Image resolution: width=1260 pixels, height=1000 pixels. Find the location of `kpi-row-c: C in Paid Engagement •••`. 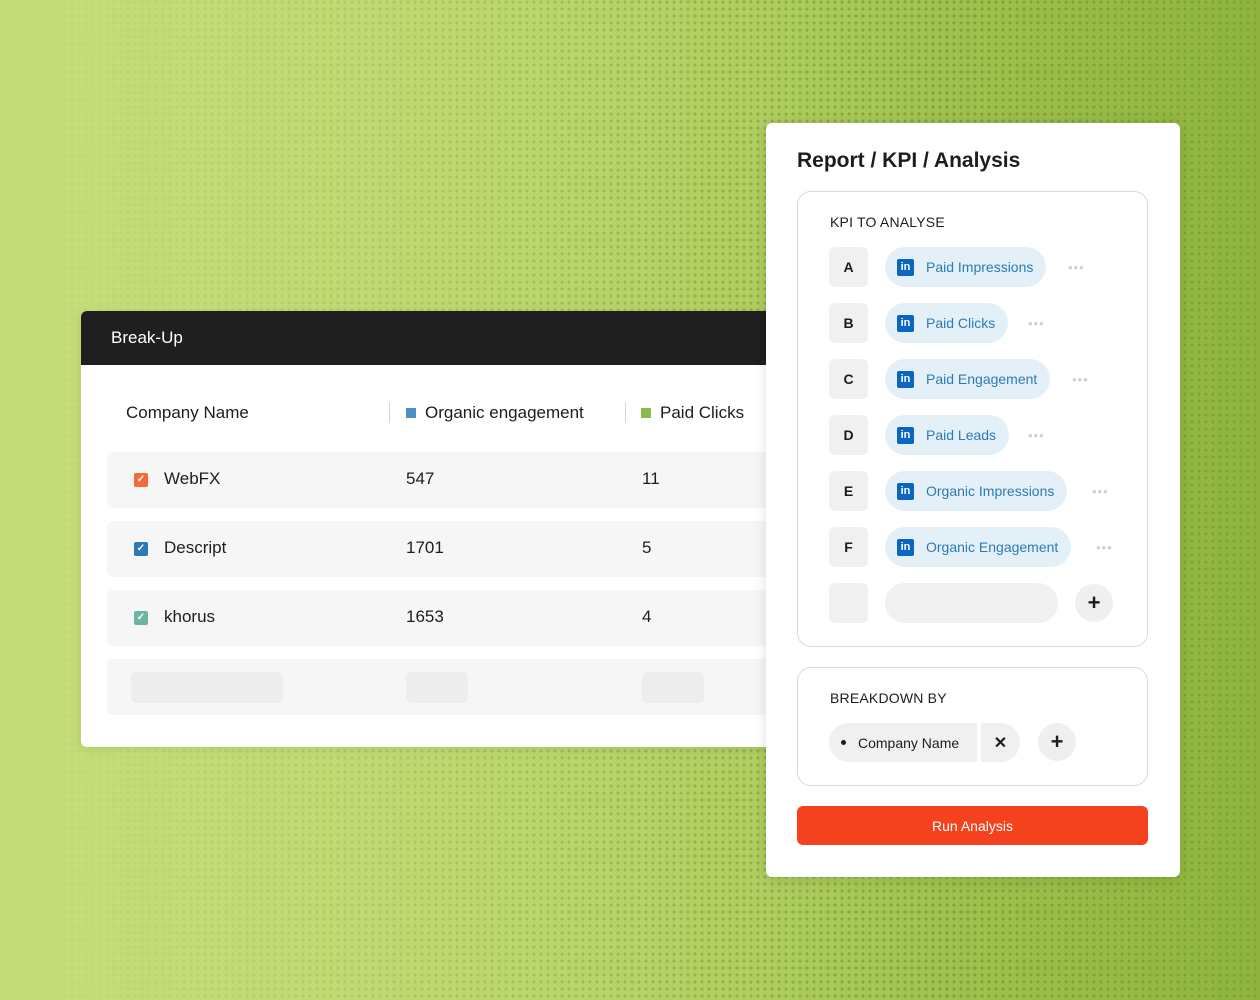

kpi-row-c: C in Paid Engagement ••• is located at coordinates (979, 379).